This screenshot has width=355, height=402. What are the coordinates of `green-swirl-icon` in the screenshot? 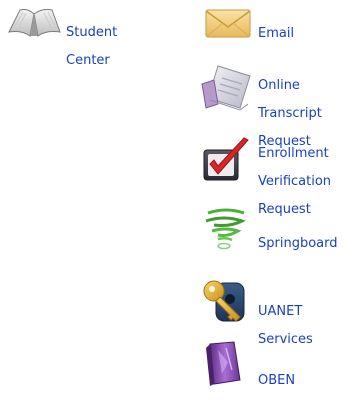 It's located at (227, 231).